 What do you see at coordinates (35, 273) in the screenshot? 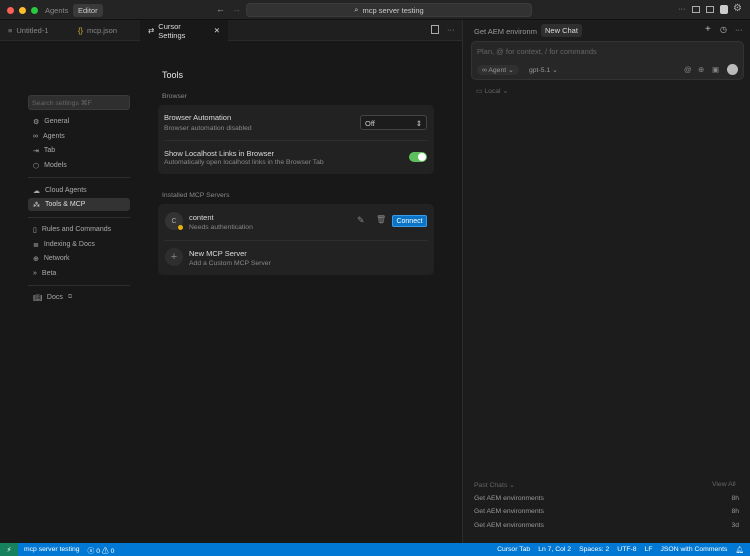
I see `chevrons-icon: »` at bounding box center [35, 273].